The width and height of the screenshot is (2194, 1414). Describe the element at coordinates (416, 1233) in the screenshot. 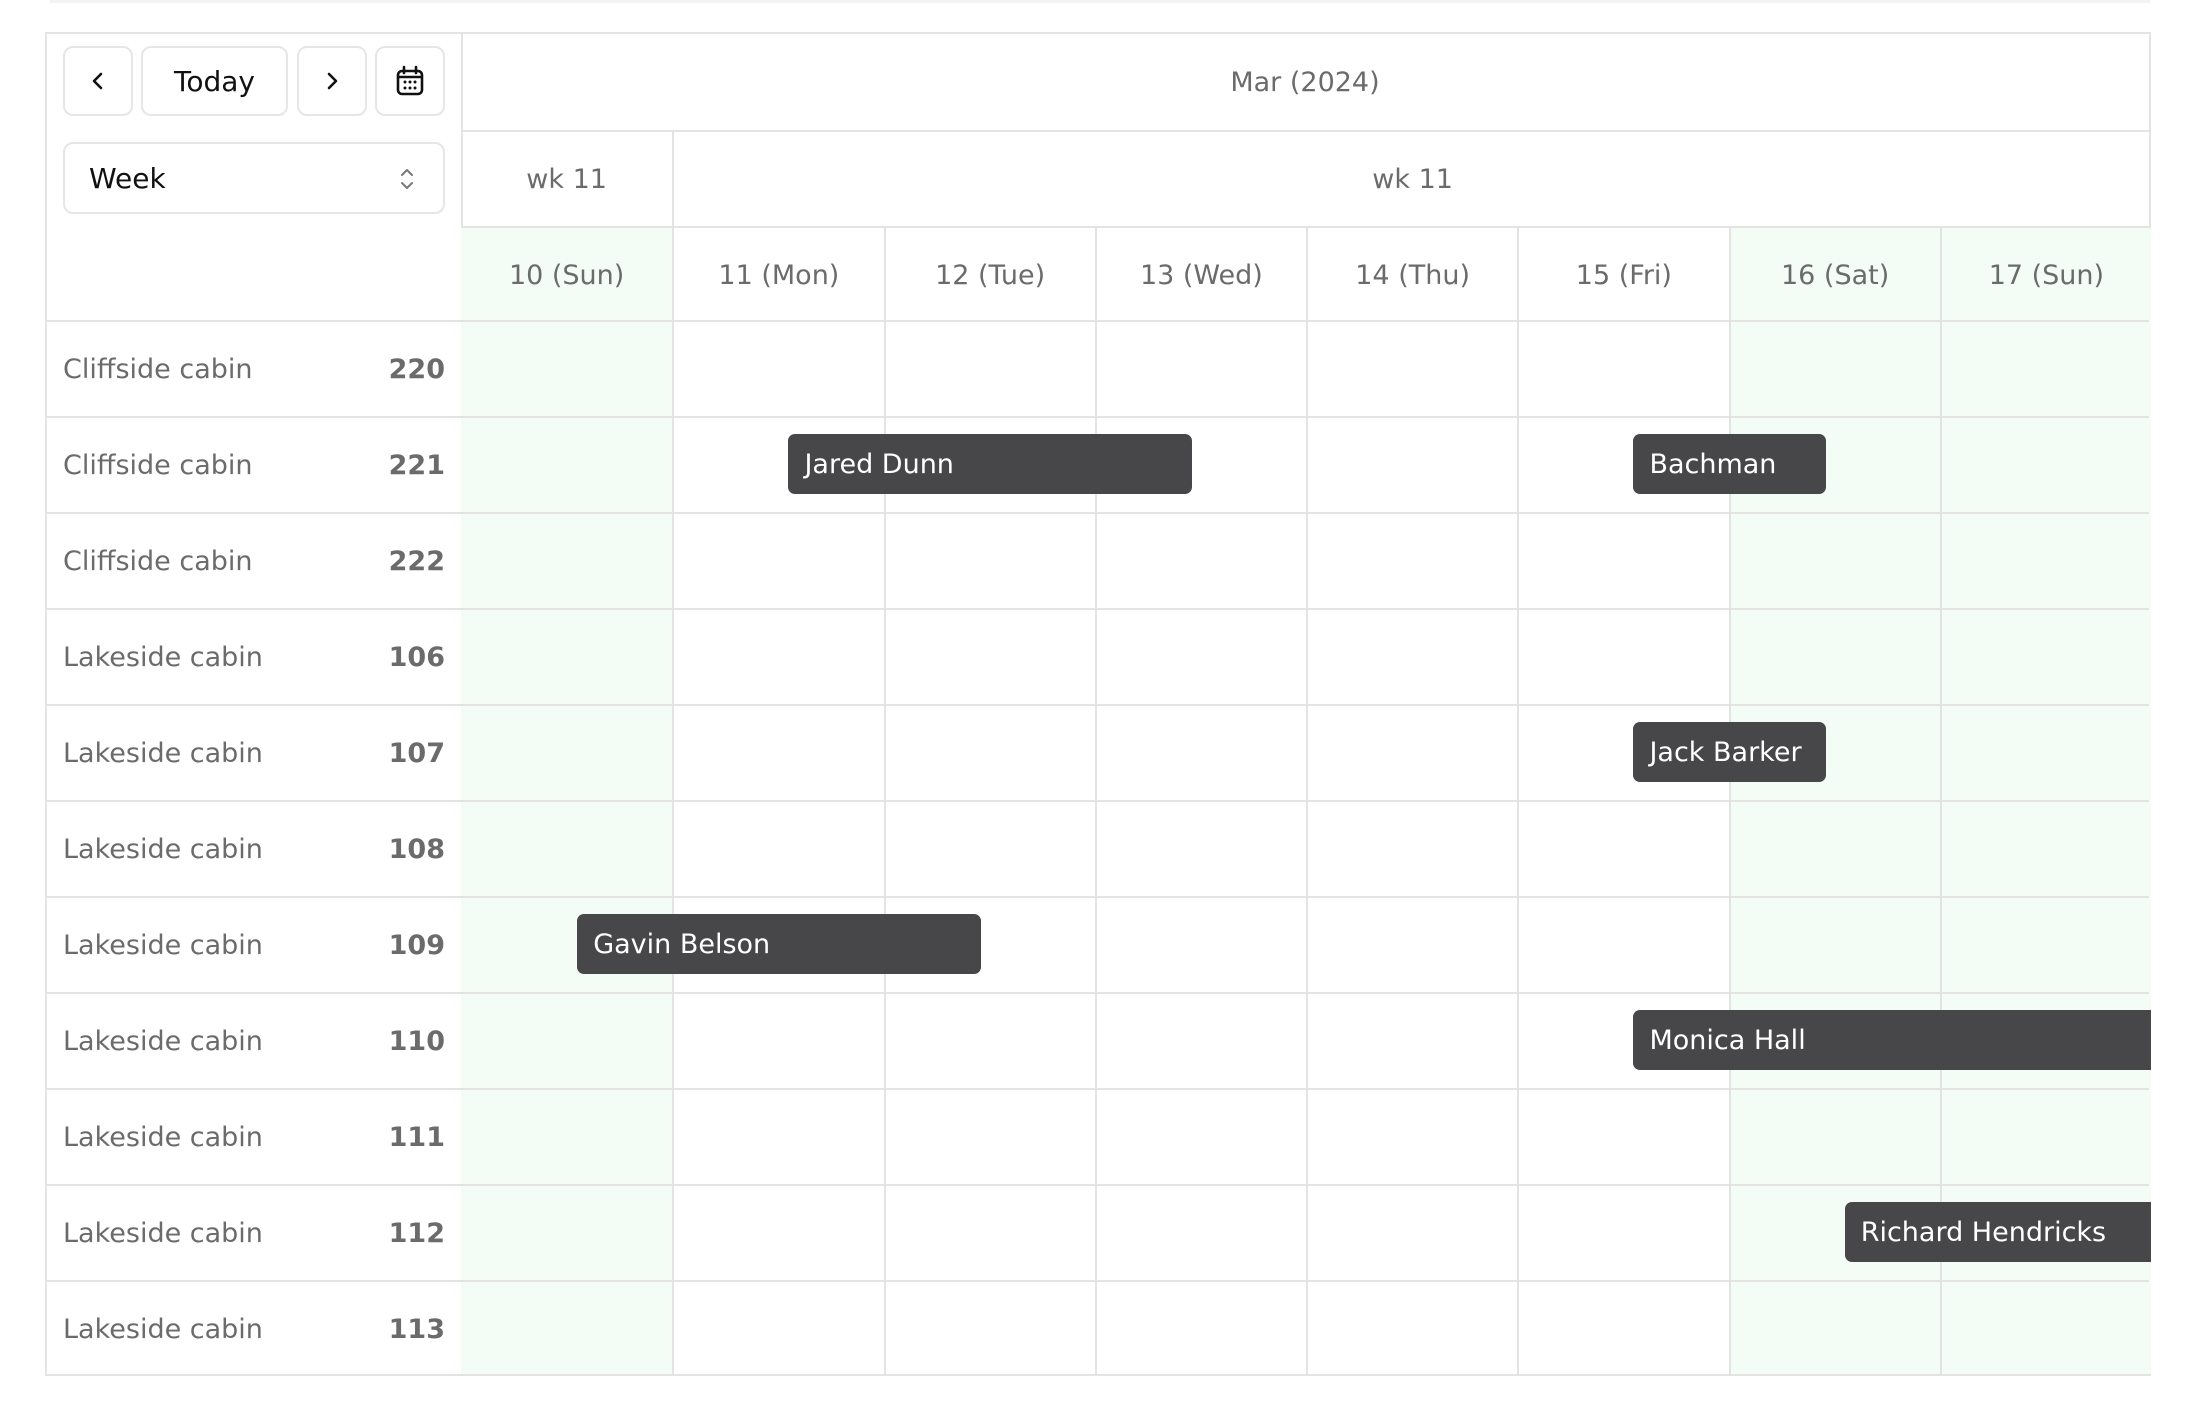

I see `resource-number: 112` at that location.